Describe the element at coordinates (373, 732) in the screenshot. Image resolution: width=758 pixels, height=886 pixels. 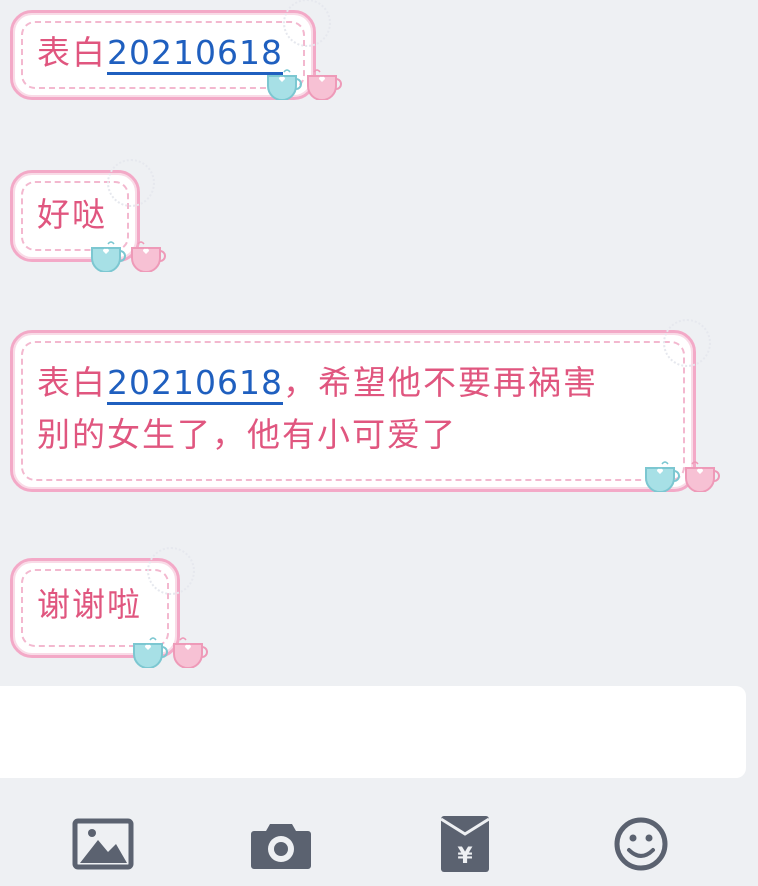
I see `message-input` at that location.